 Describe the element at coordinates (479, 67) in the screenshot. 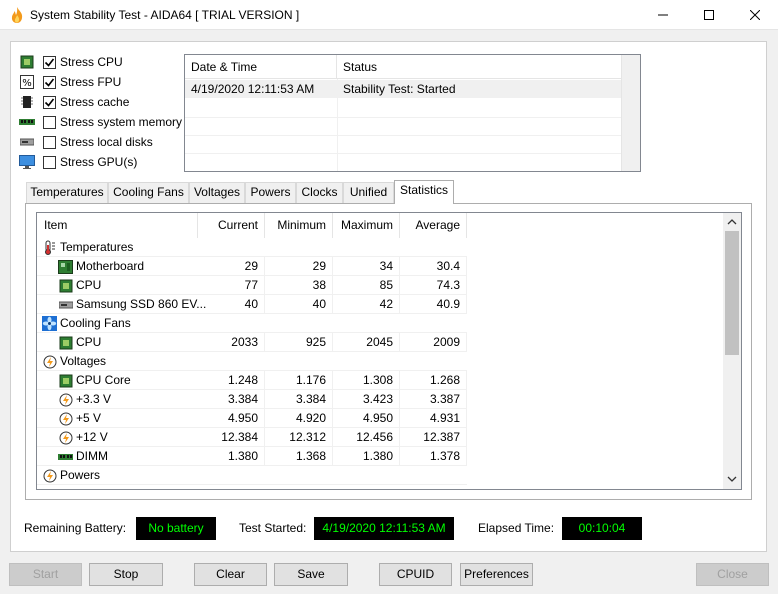

I see `log-header-status: Status` at that location.